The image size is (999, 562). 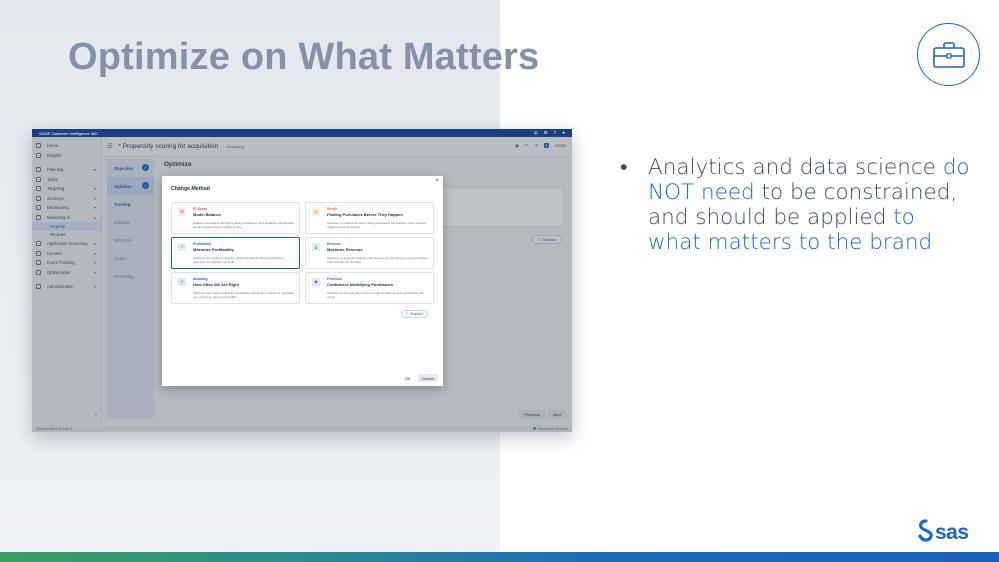 I want to click on method-icon: ◎, so click(x=316, y=212).